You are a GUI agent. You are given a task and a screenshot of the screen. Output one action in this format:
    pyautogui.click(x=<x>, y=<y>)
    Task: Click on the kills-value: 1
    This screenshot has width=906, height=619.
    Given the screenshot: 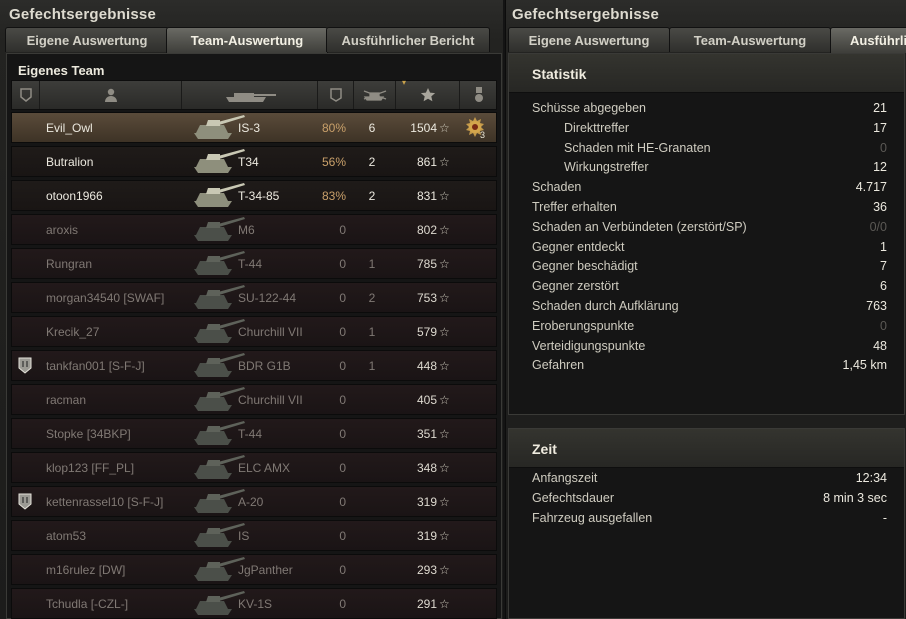 What is the action you would take?
    pyautogui.click(x=372, y=332)
    